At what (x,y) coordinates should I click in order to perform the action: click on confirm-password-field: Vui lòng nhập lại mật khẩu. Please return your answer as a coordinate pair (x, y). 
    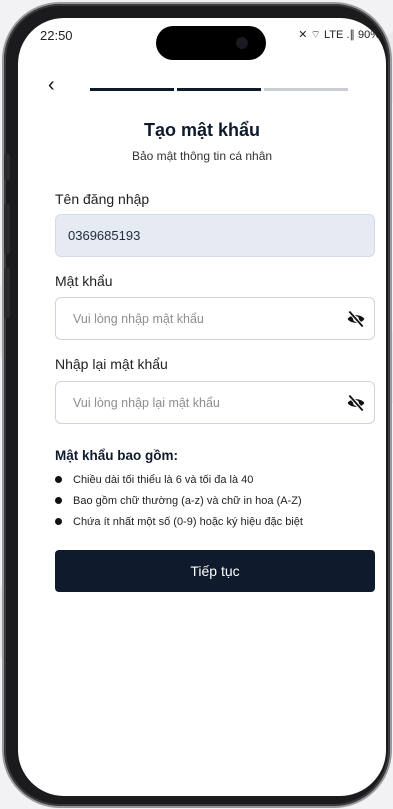
    Looking at the image, I should click on (215, 402).